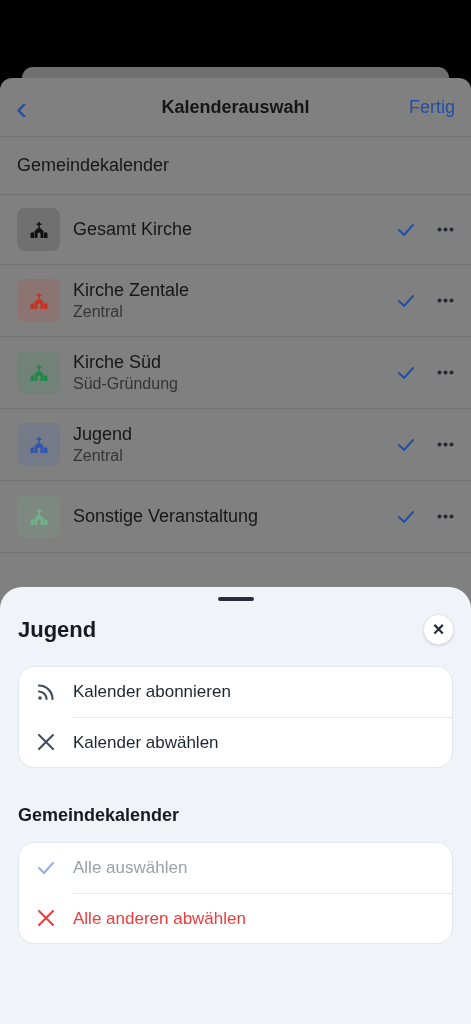 The image size is (471, 1024). Describe the element at coordinates (46, 692) in the screenshot. I see `rss-icon` at that location.